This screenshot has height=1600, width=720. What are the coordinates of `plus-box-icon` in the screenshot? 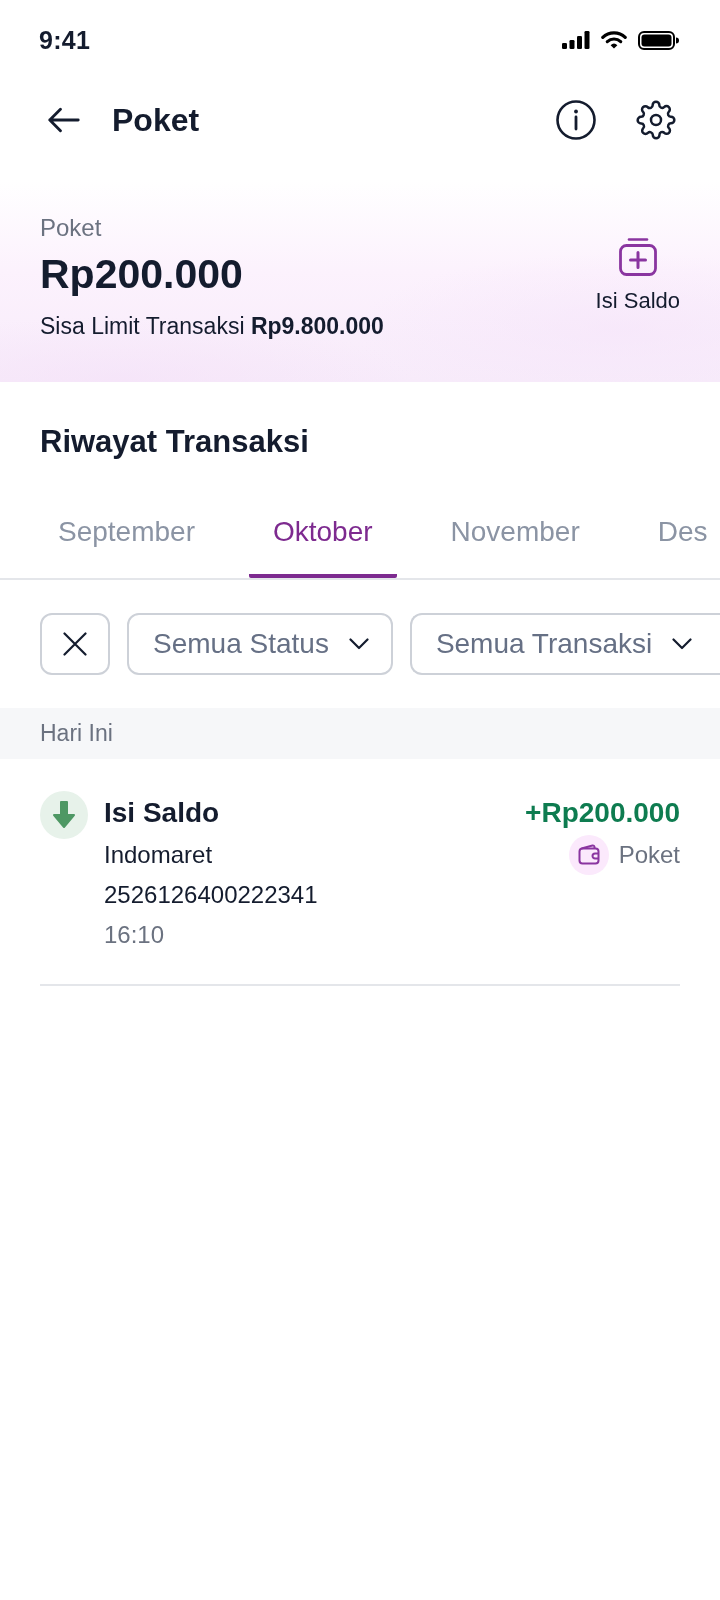 It's located at (637, 257).